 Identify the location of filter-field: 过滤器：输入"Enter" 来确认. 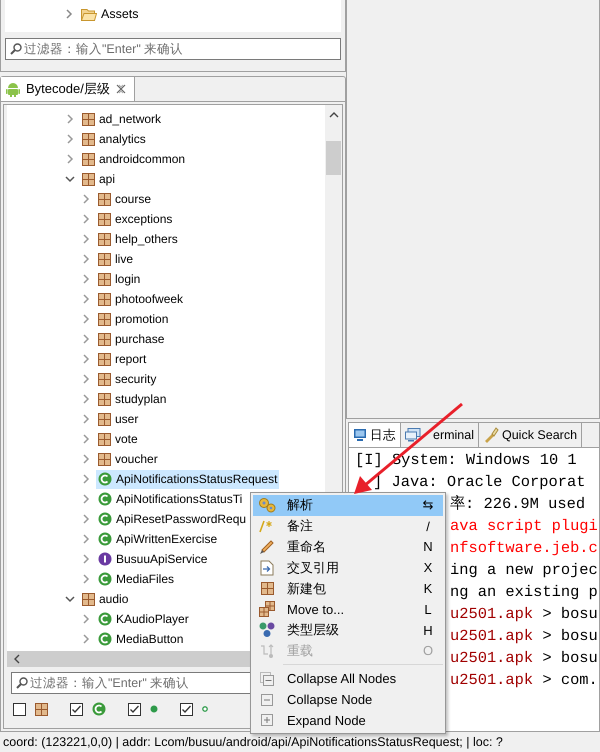
(173, 49).